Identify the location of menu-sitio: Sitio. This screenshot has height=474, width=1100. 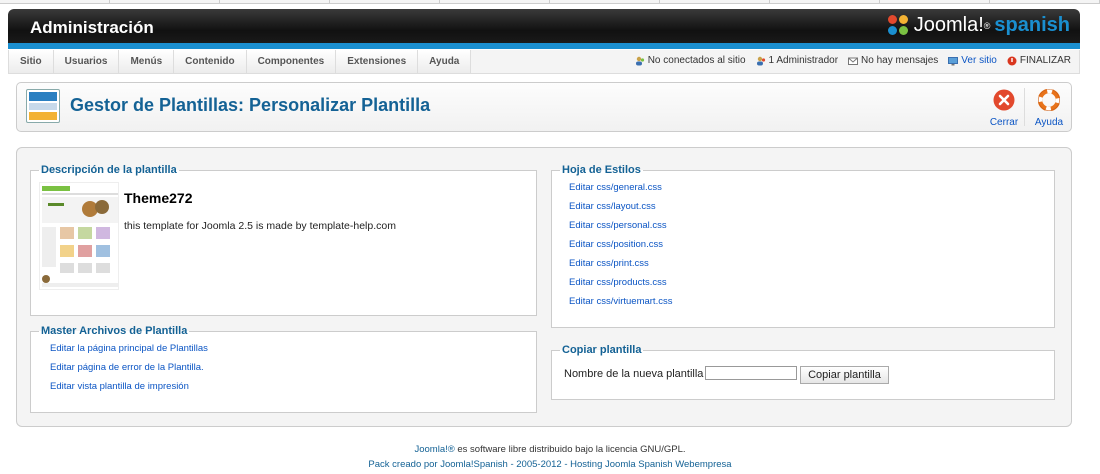
(31, 61).